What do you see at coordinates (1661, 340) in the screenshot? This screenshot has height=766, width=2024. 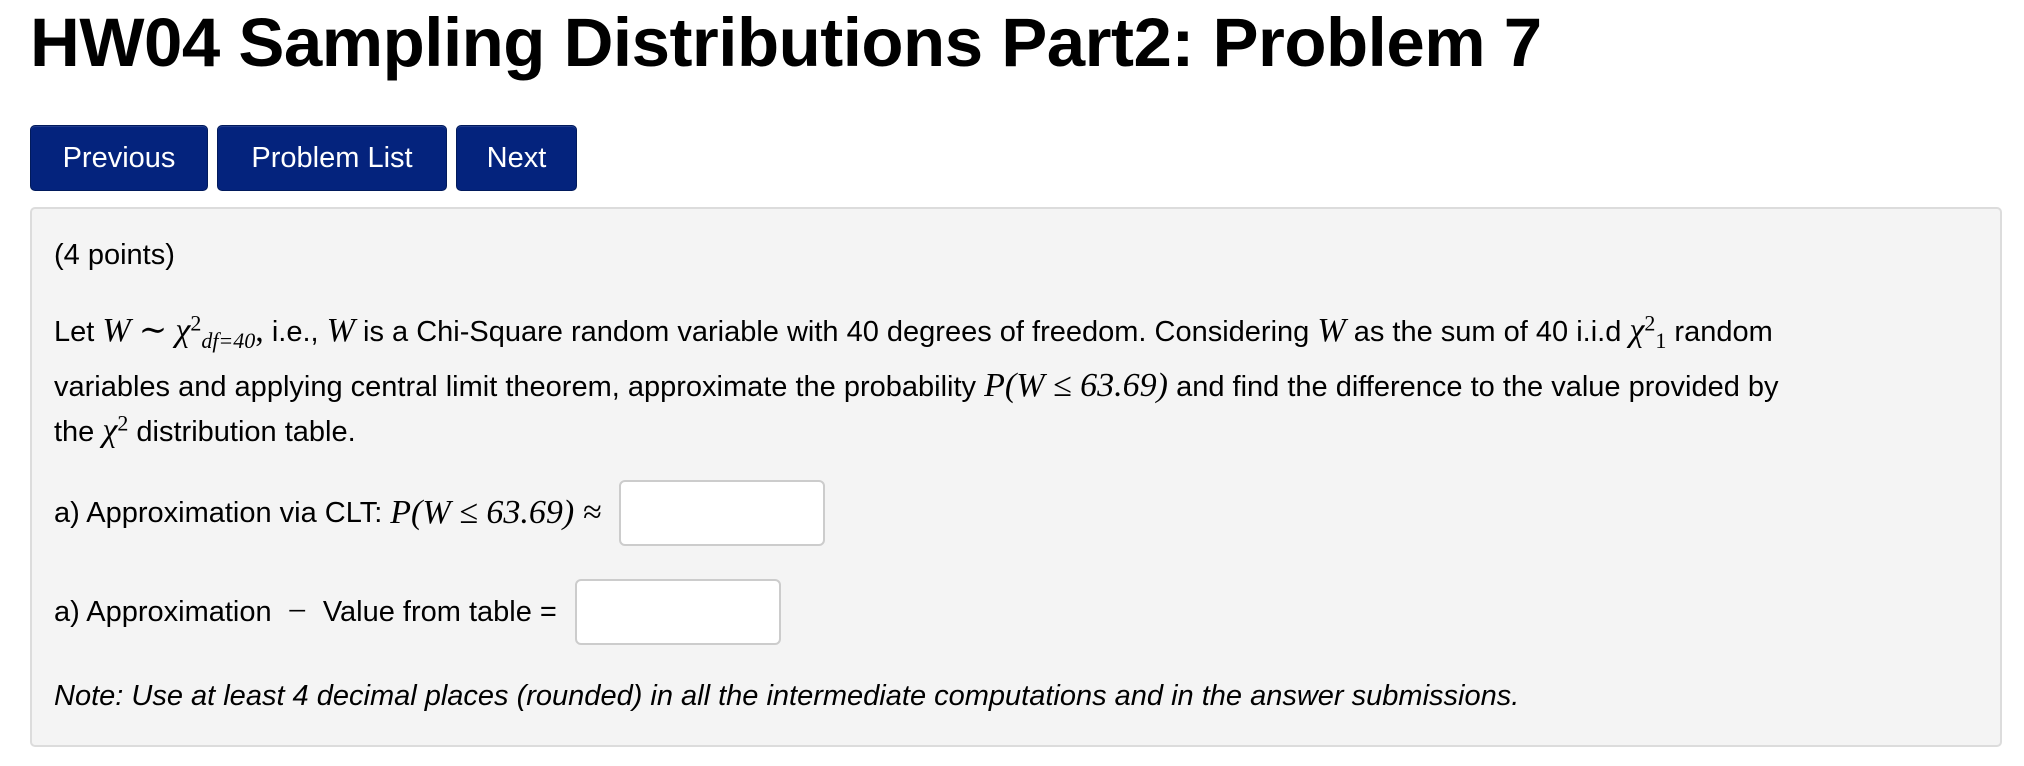 I see `math-sub-1: 1` at bounding box center [1661, 340].